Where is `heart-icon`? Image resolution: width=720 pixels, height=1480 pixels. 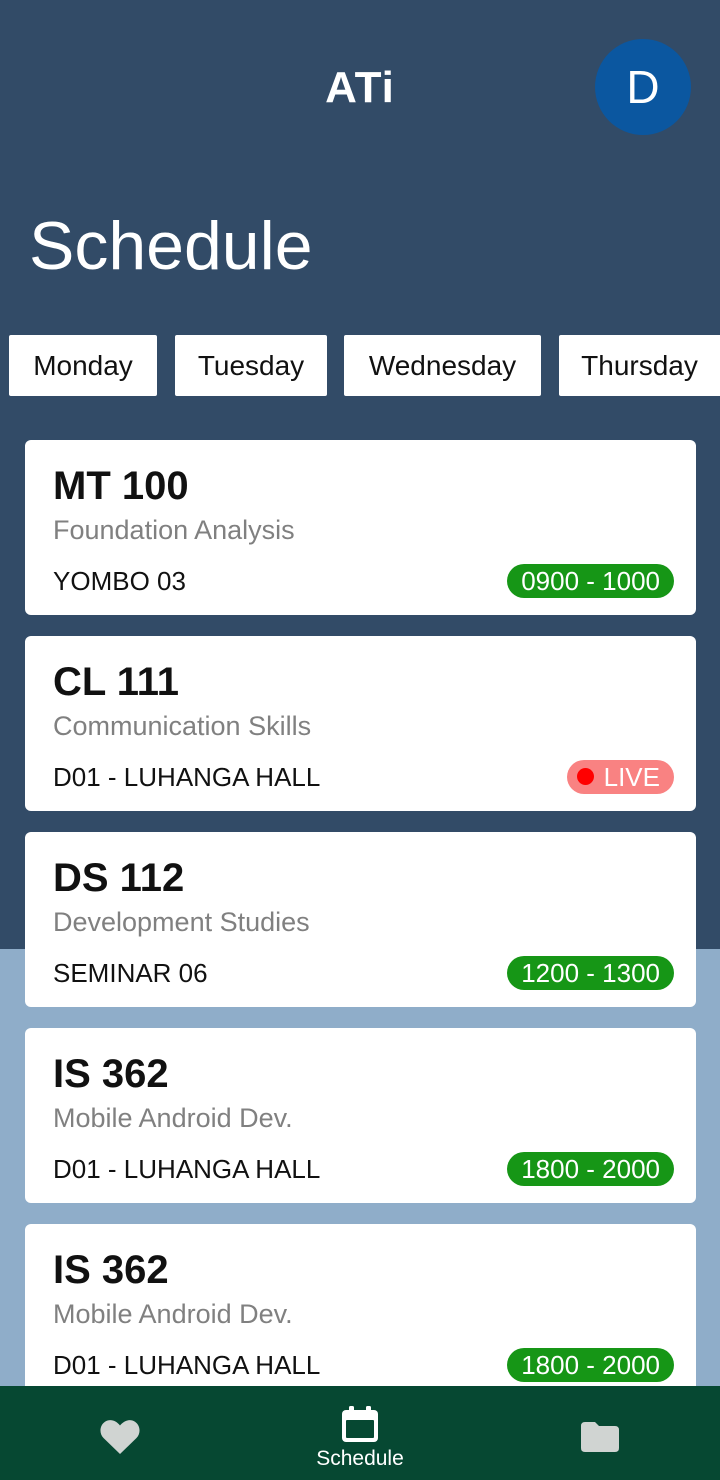 heart-icon is located at coordinates (120, 1437).